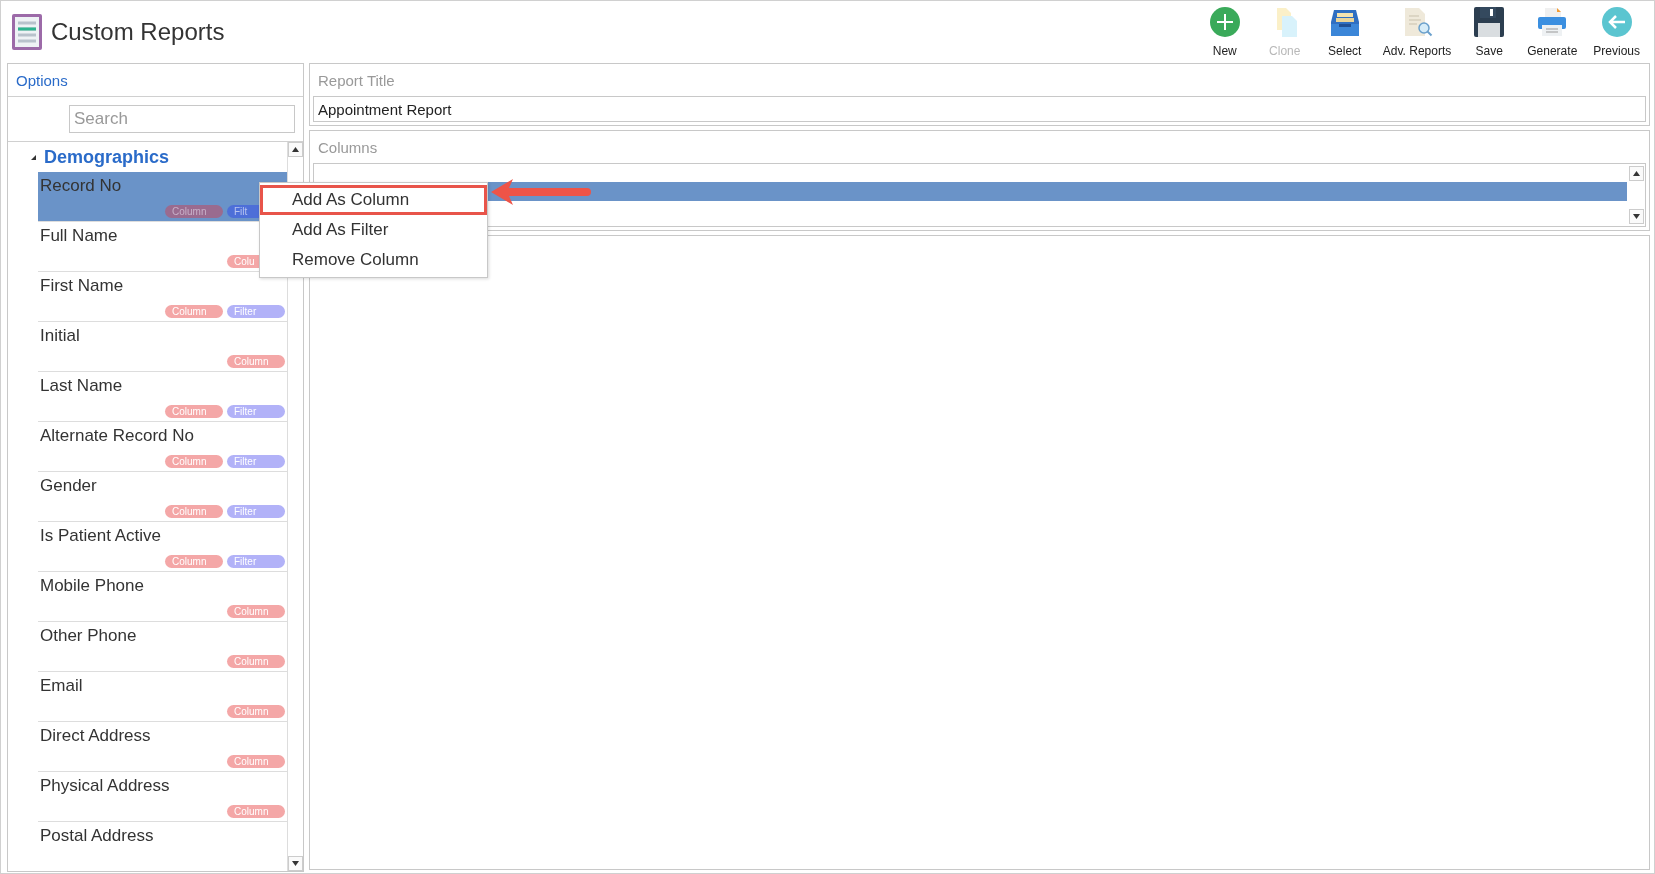  What do you see at coordinates (1417, 32) in the screenshot?
I see `toolbar-button: Adv. Reports` at bounding box center [1417, 32].